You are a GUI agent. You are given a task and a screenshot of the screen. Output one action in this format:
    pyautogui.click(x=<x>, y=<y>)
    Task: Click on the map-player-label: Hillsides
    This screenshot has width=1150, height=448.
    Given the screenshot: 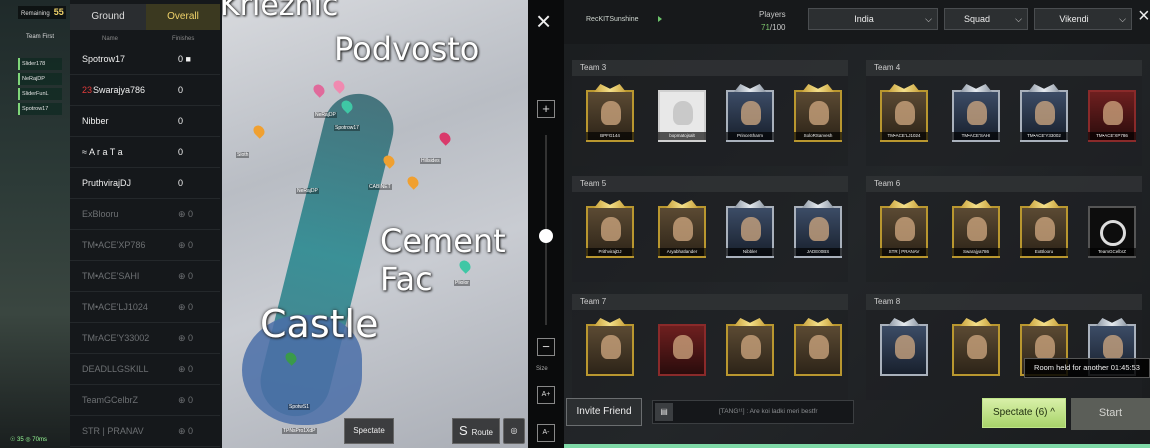 What is the action you would take?
    pyautogui.click(x=430, y=161)
    